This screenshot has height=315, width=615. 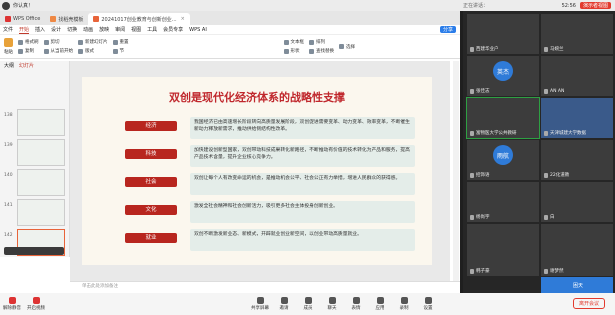 I want to click on tab-presentation: 20241017创业教育与创新创业... ×, so click(x=139, y=19).